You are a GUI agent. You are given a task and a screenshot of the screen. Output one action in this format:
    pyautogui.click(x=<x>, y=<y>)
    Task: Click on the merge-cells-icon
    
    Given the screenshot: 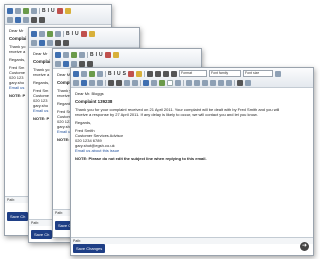 What is the action you would take?
    pyautogui.click(x=229, y=82)
    